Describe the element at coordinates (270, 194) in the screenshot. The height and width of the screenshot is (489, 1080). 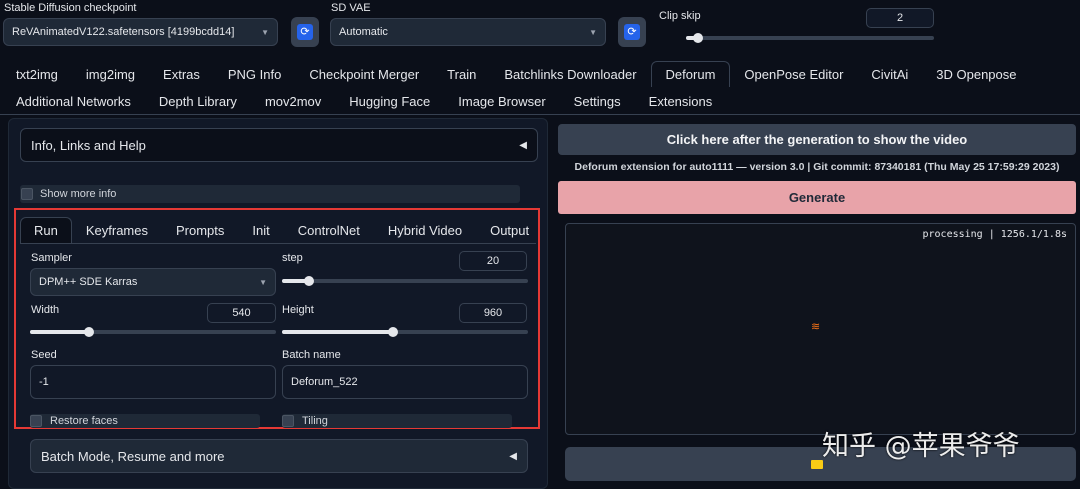
I see `show-more-info-row: Show more info` at that location.